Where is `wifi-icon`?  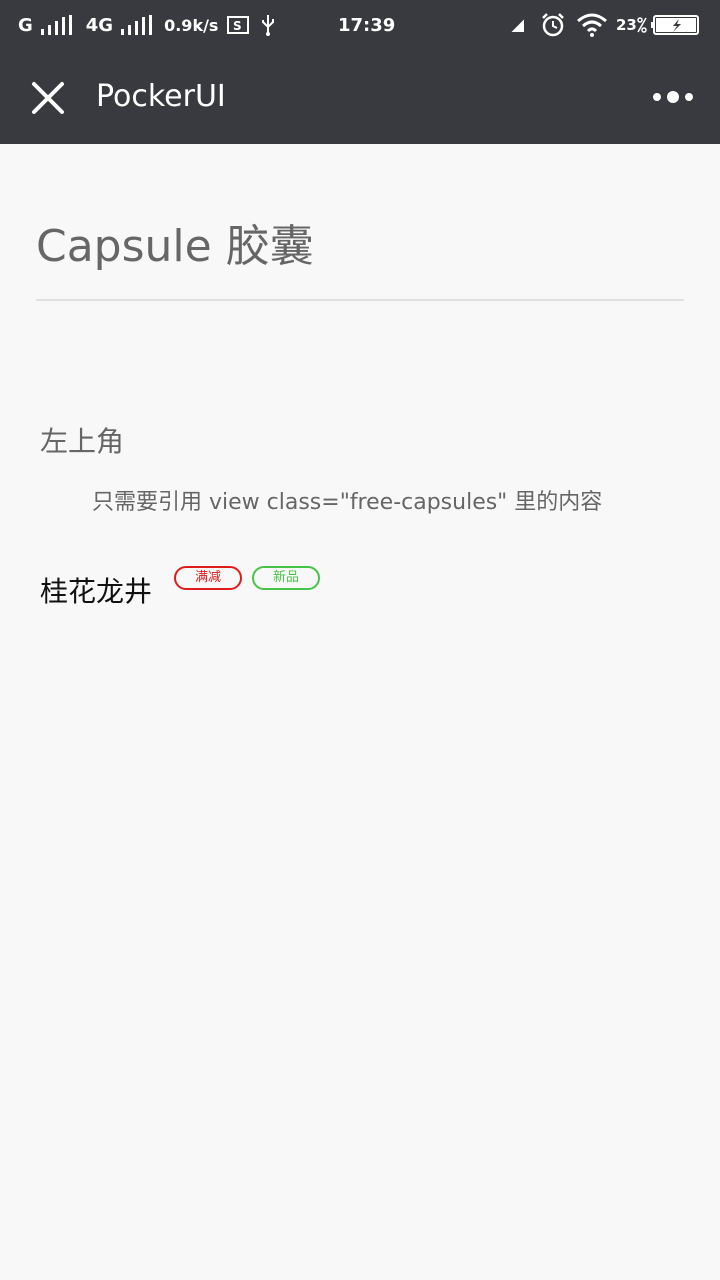 wifi-icon is located at coordinates (592, 25).